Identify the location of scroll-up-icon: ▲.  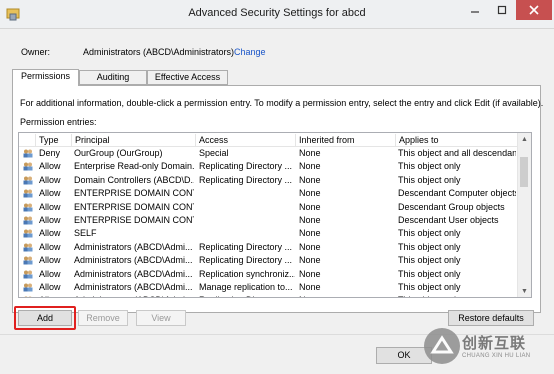
(524, 139).